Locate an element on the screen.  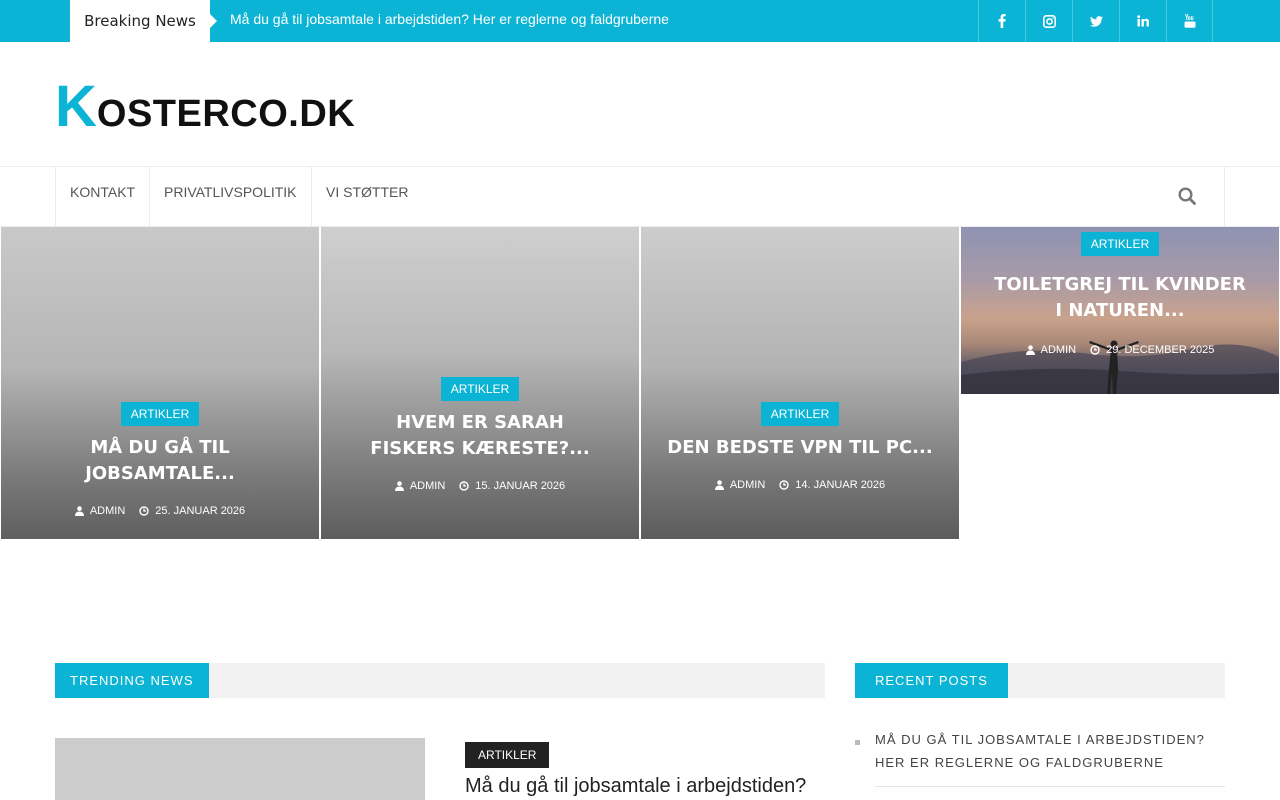
logo-text: OSTERCO.DK is located at coordinates (226, 114).